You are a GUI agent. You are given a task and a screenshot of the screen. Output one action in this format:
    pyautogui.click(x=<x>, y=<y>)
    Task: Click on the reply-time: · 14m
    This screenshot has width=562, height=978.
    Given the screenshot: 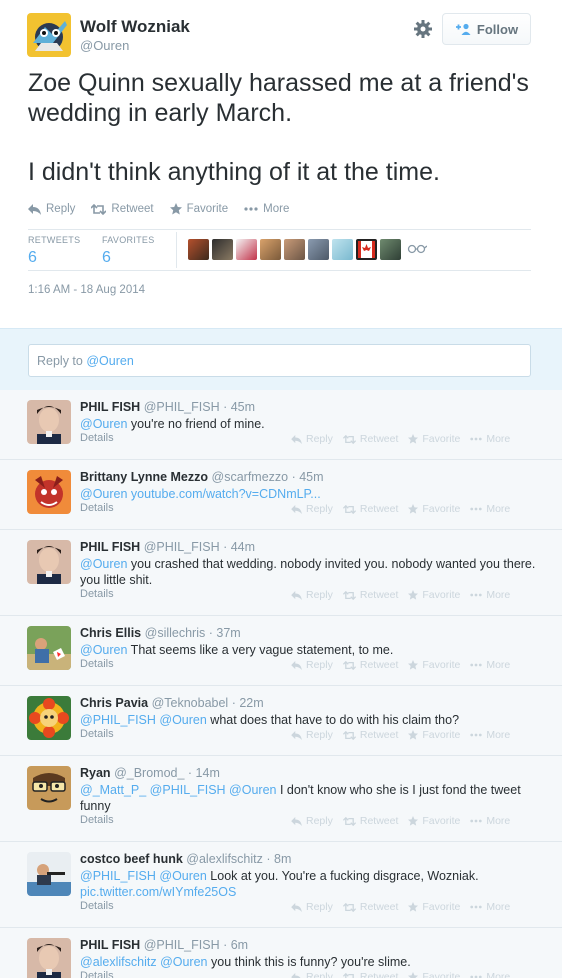 What is the action you would take?
    pyautogui.click(x=204, y=773)
    